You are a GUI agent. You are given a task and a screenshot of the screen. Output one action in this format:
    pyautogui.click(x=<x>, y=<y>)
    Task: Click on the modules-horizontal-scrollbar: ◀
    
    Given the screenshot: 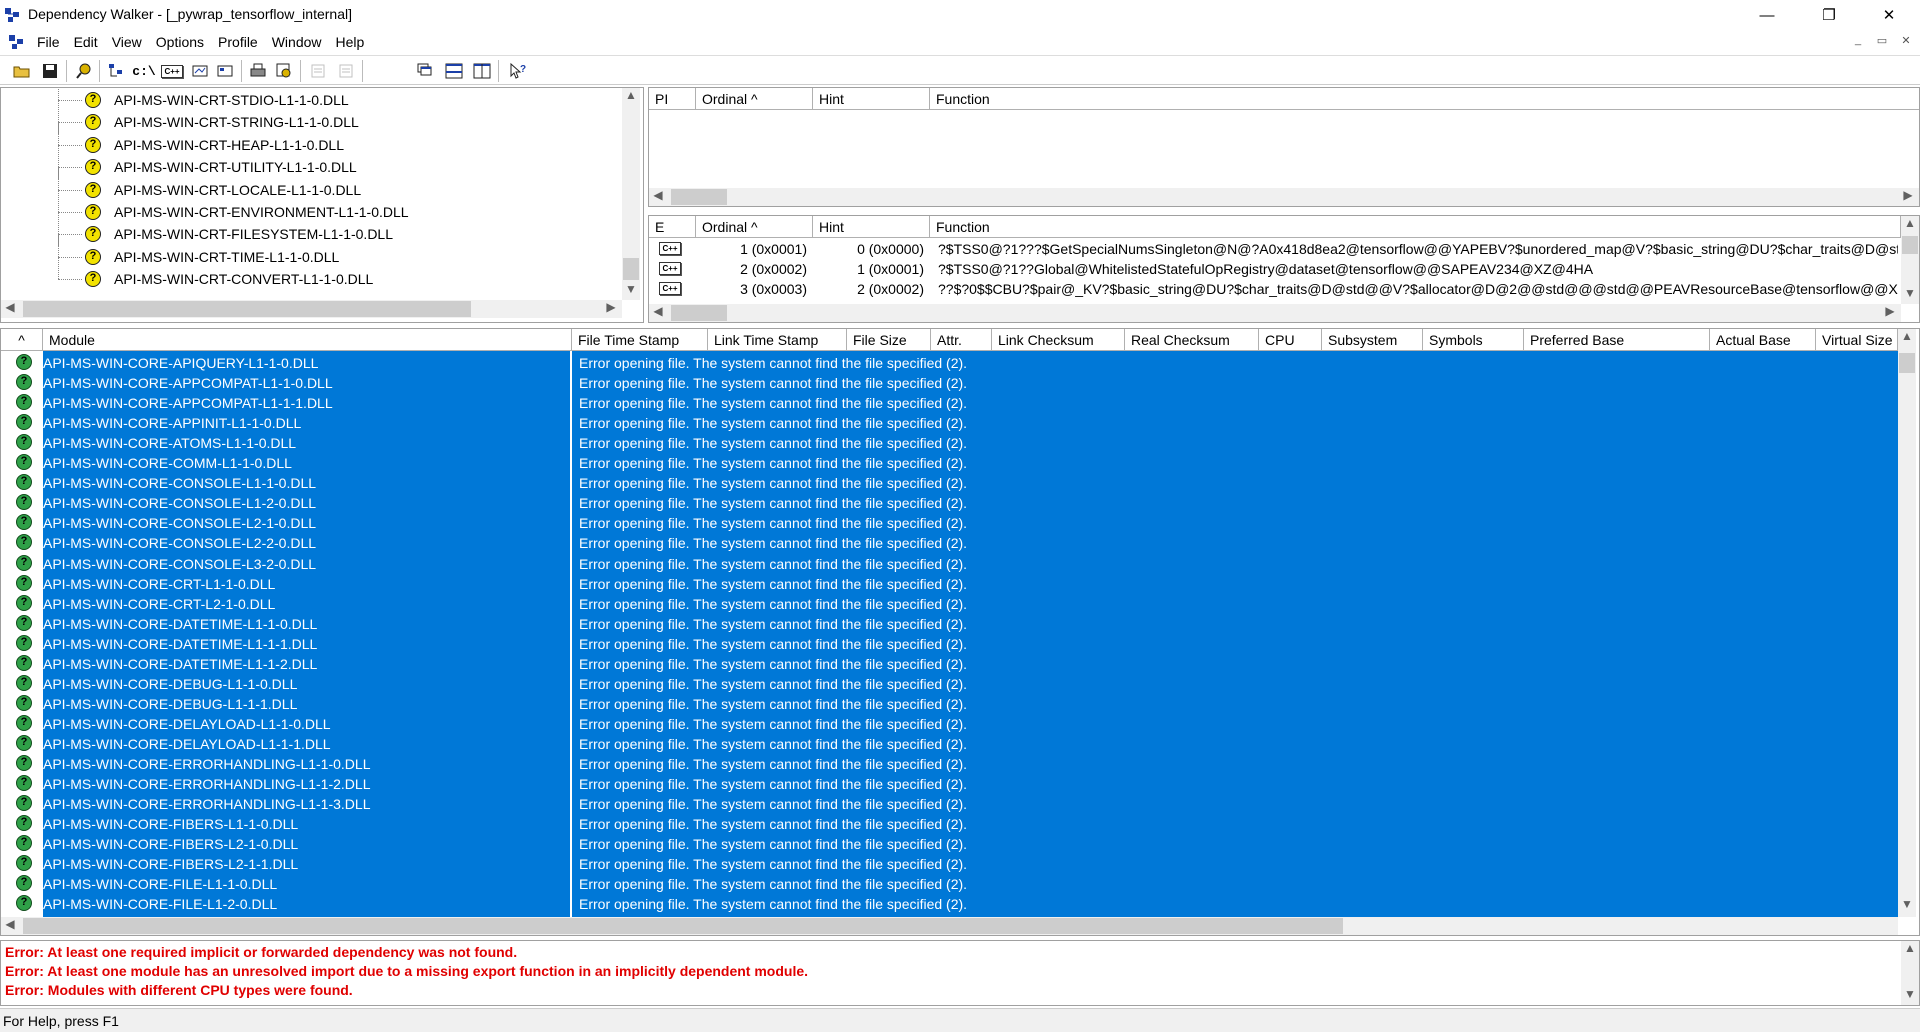 What is the action you would take?
    pyautogui.click(x=949, y=926)
    